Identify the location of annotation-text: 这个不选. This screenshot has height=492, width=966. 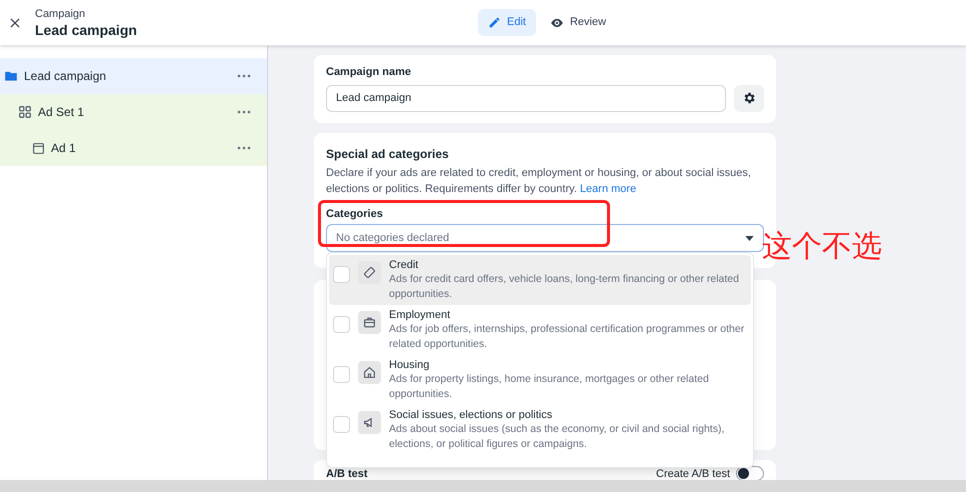
(822, 247).